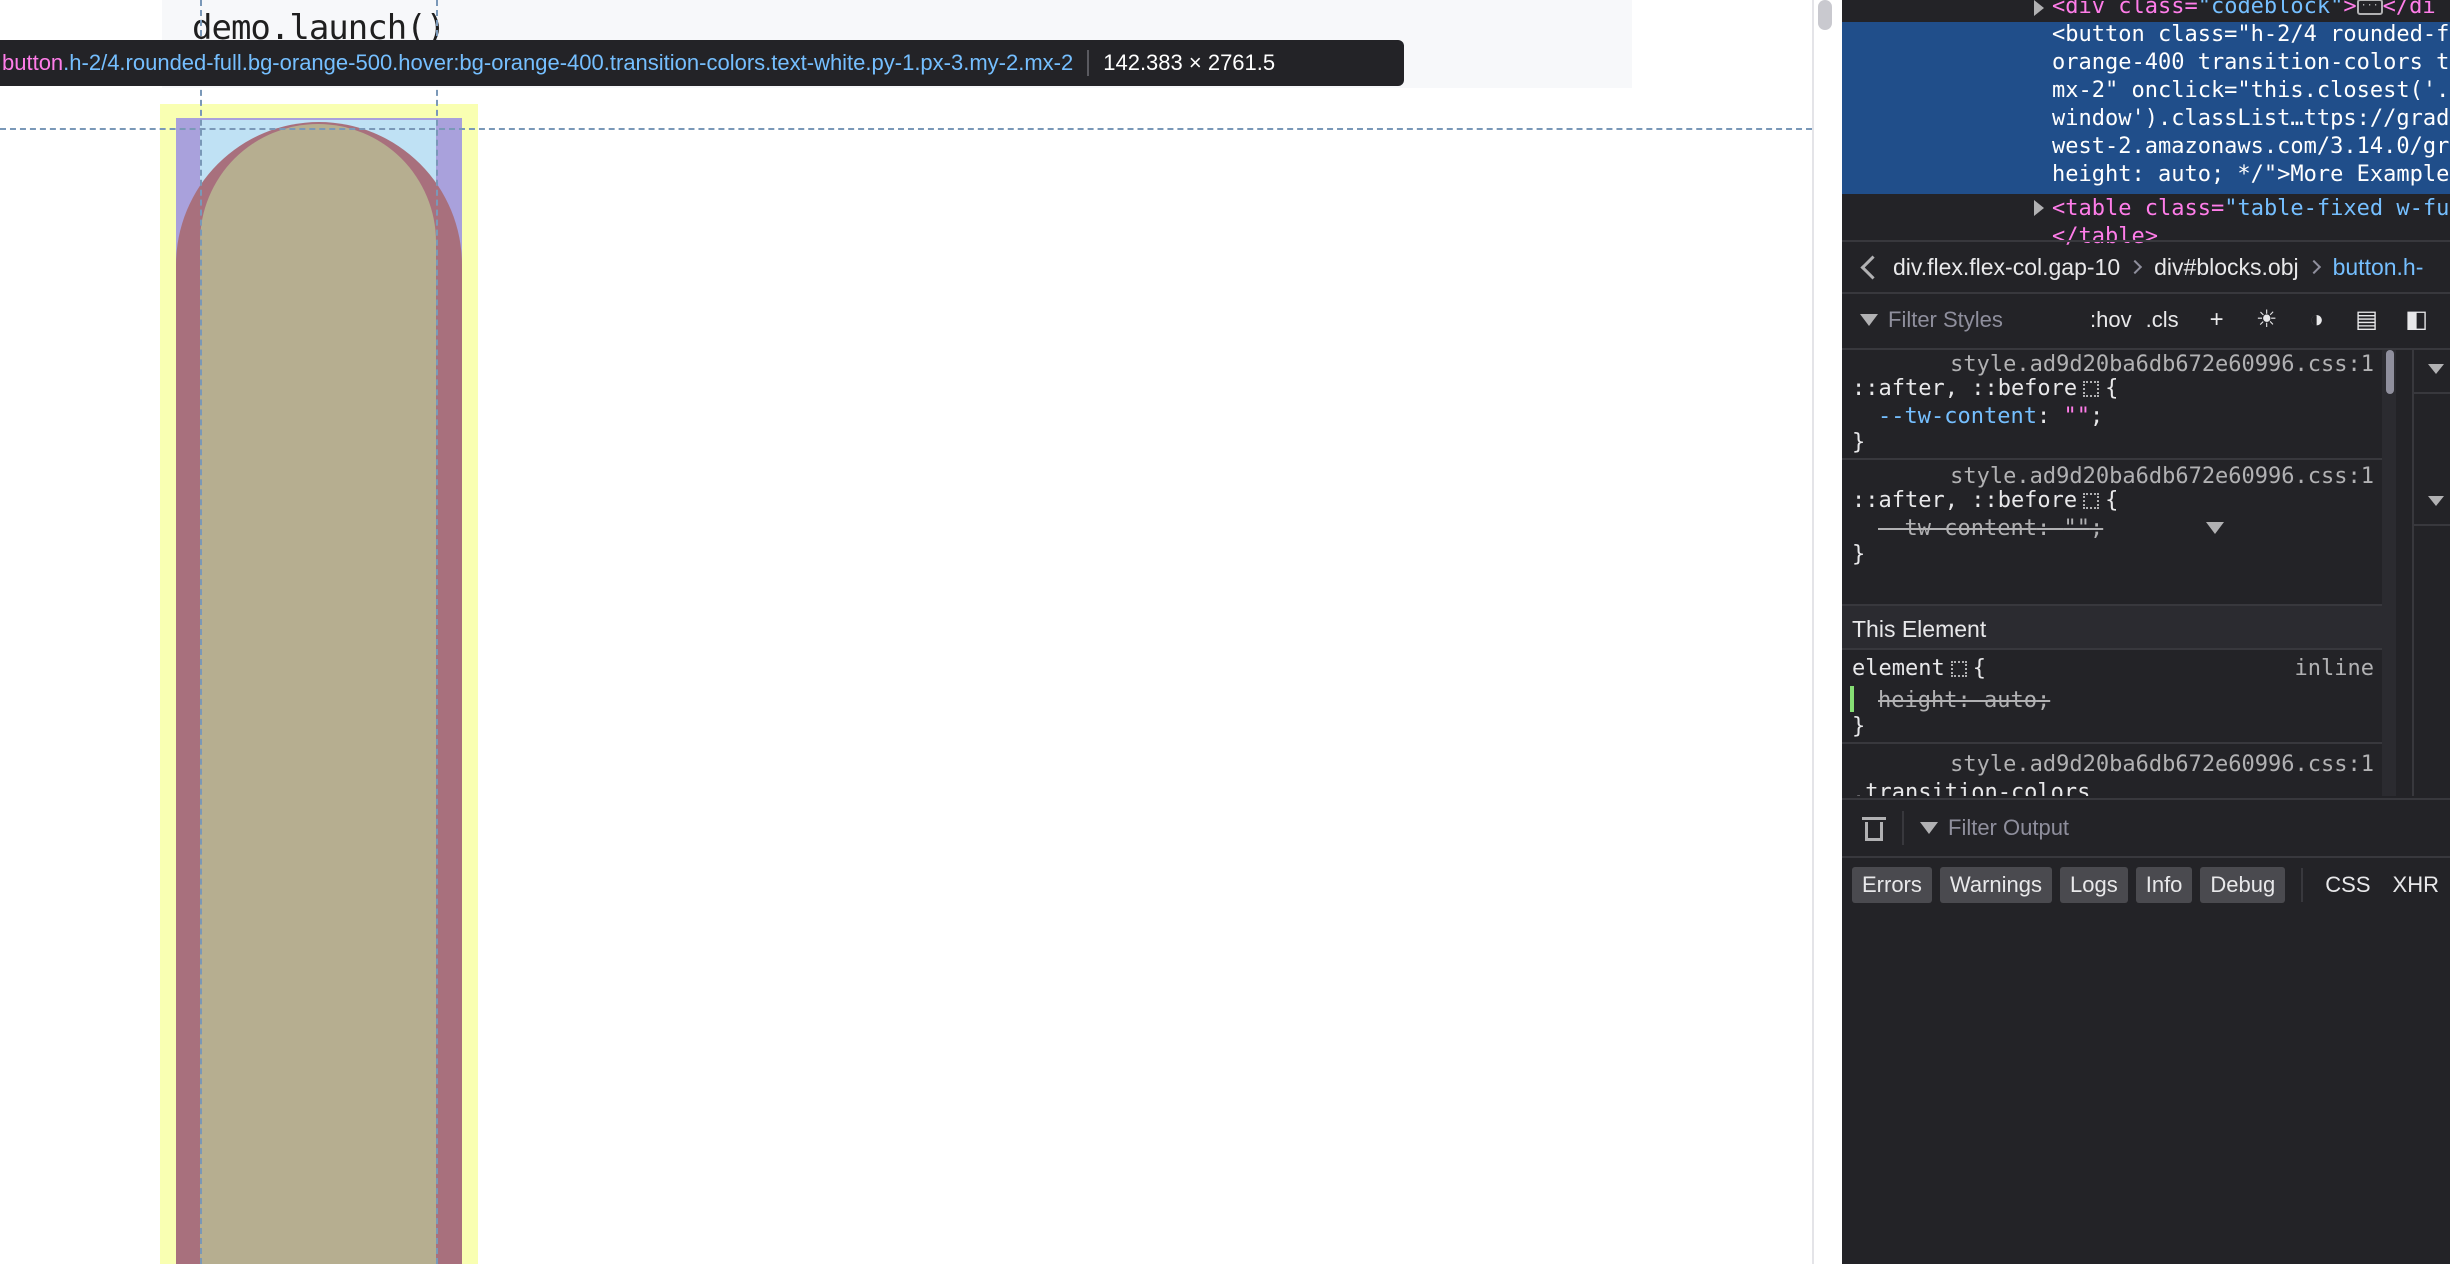 Image resolution: width=2450 pixels, height=1264 pixels. Describe the element at coordinates (2217, 320) in the screenshot. I see `add-rule-icon: +` at that location.